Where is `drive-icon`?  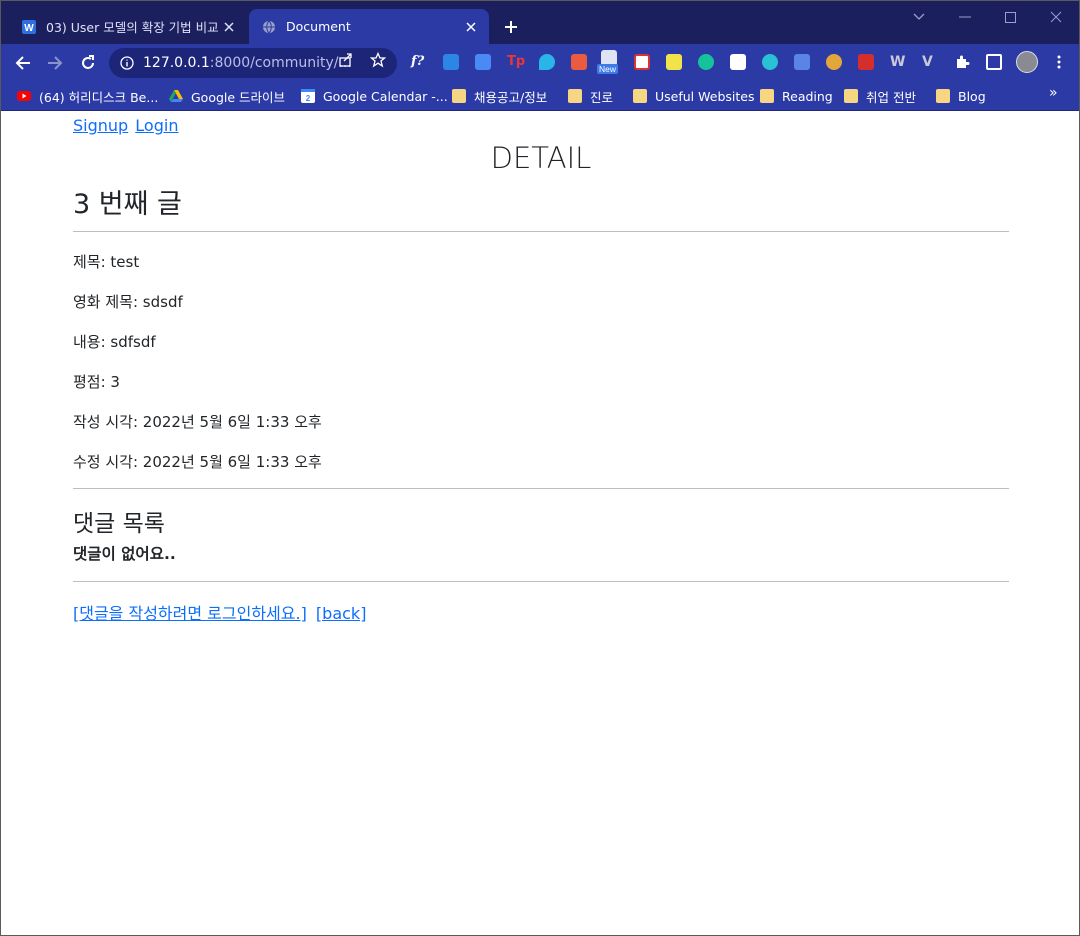 drive-icon is located at coordinates (176, 96).